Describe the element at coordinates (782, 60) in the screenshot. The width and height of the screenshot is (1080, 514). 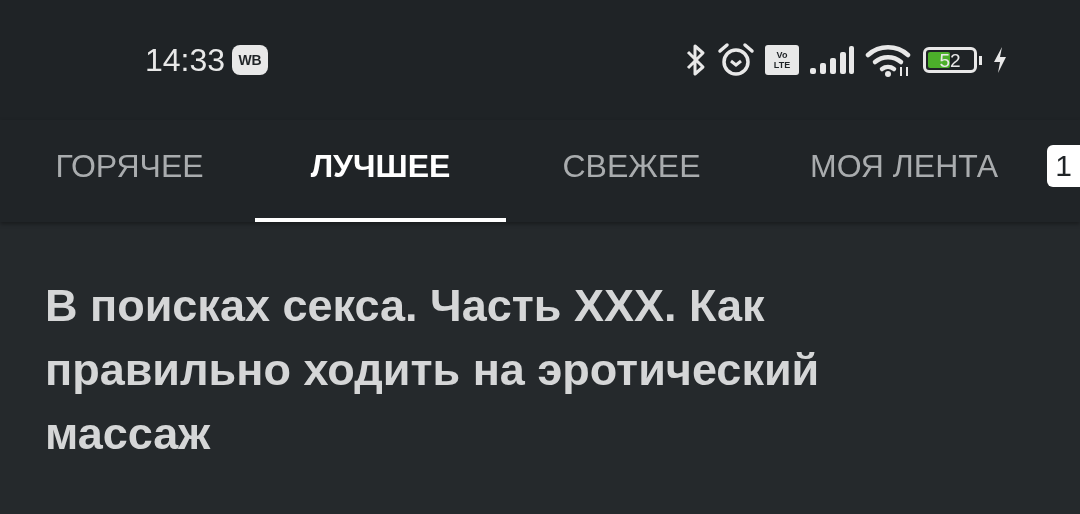
I see `volte-icon: Vo LTE` at that location.